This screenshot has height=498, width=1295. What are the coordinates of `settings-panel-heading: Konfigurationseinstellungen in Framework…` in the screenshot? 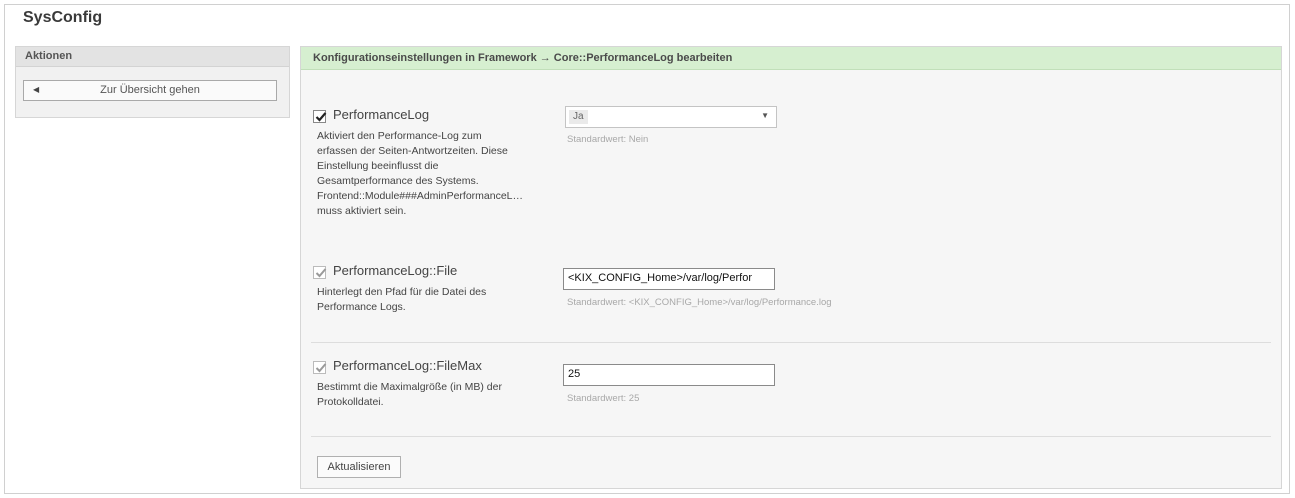 It's located at (791, 58).